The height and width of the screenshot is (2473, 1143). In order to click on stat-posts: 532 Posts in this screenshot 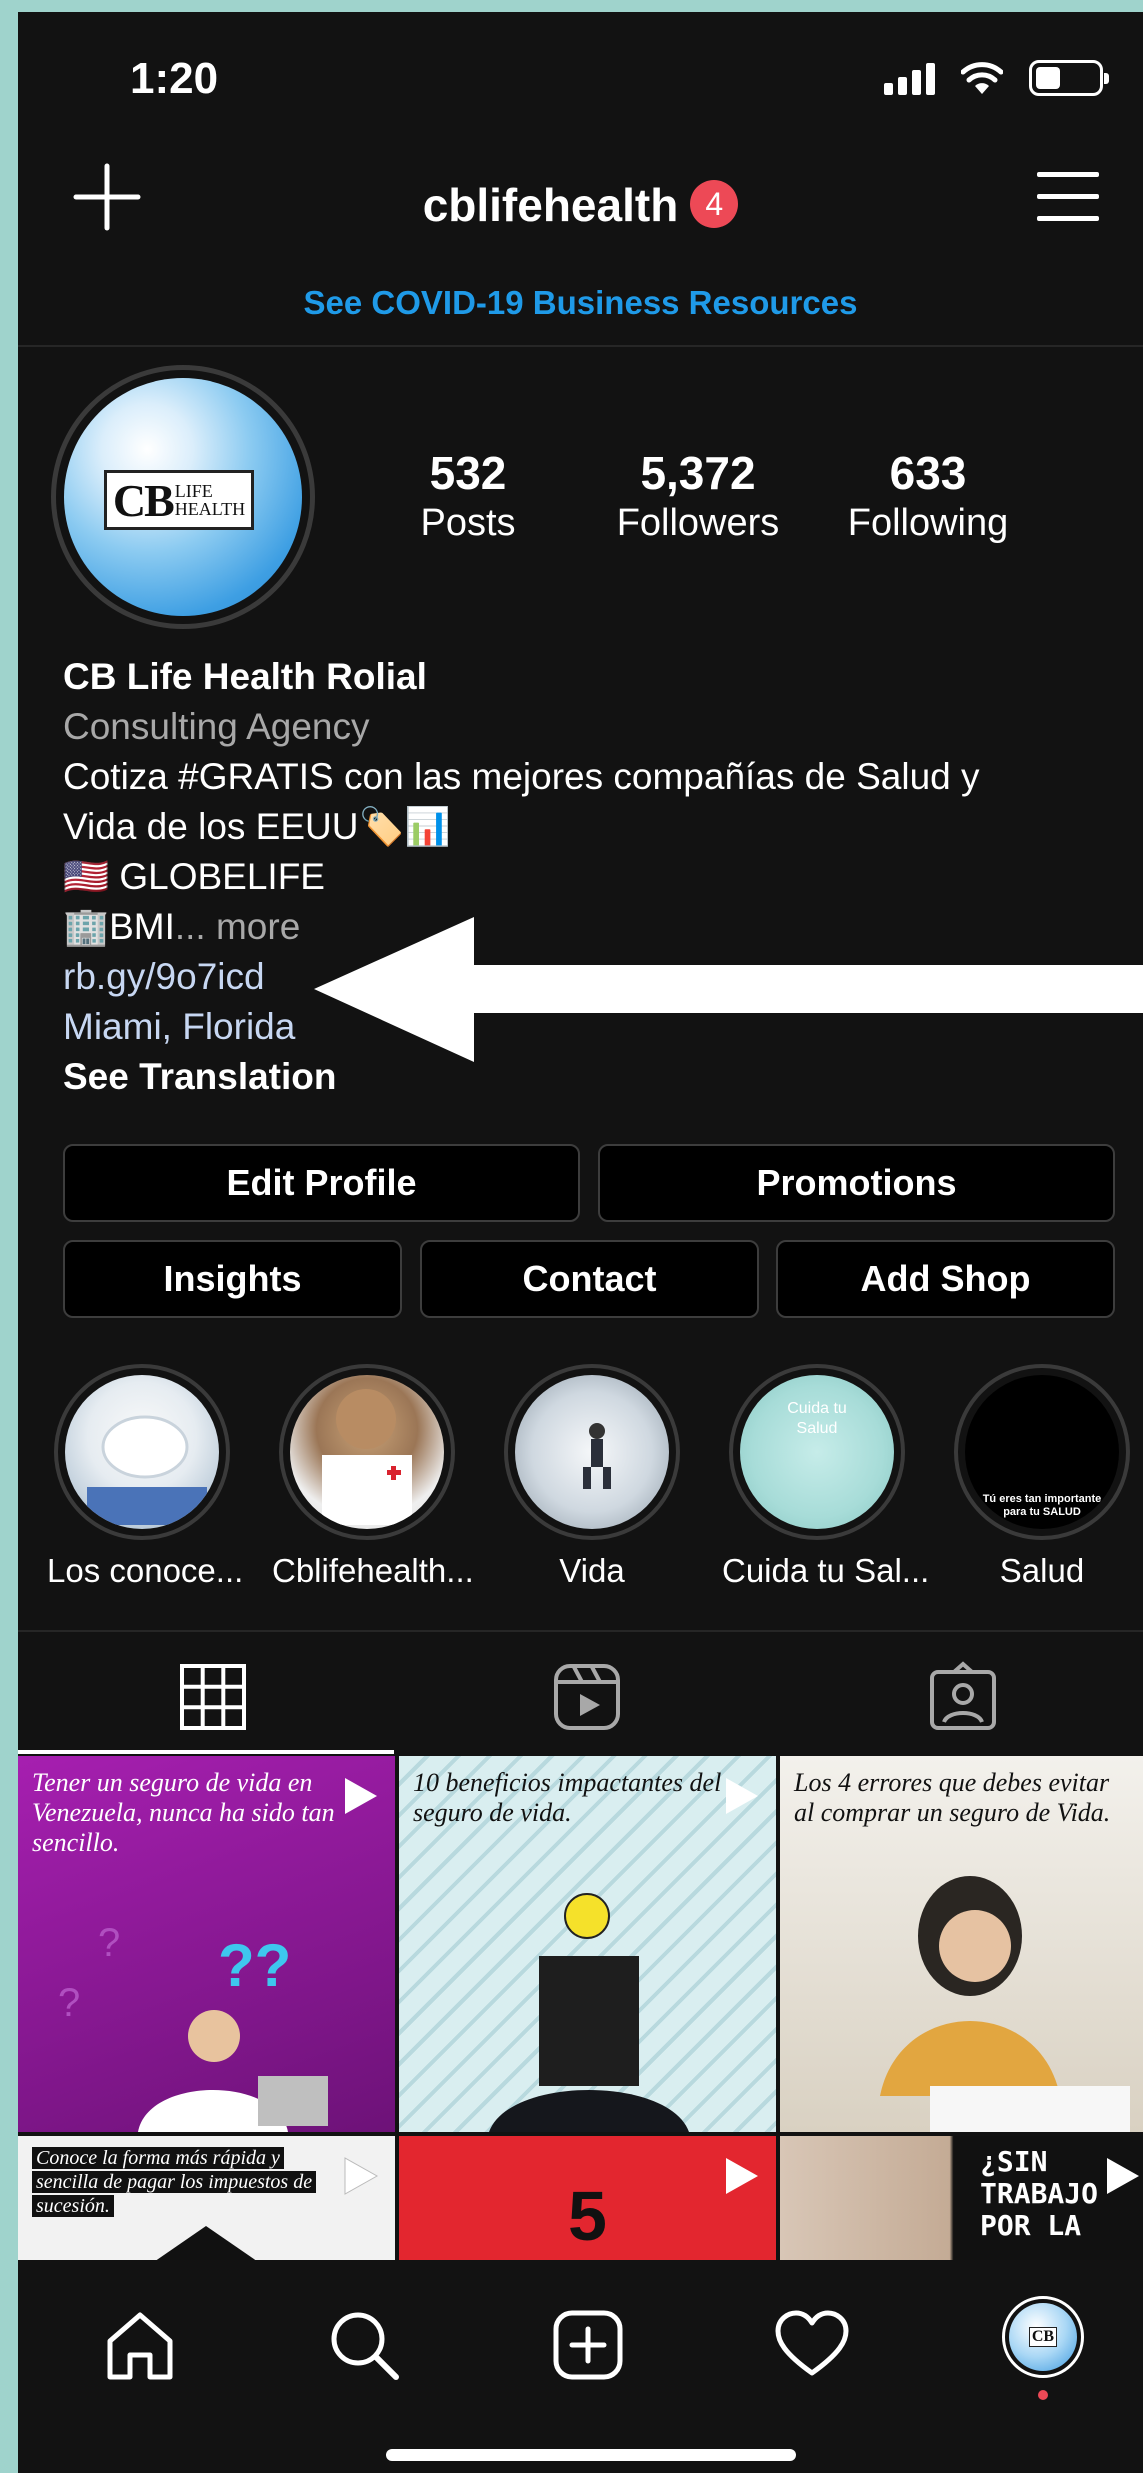, I will do `click(468, 495)`.